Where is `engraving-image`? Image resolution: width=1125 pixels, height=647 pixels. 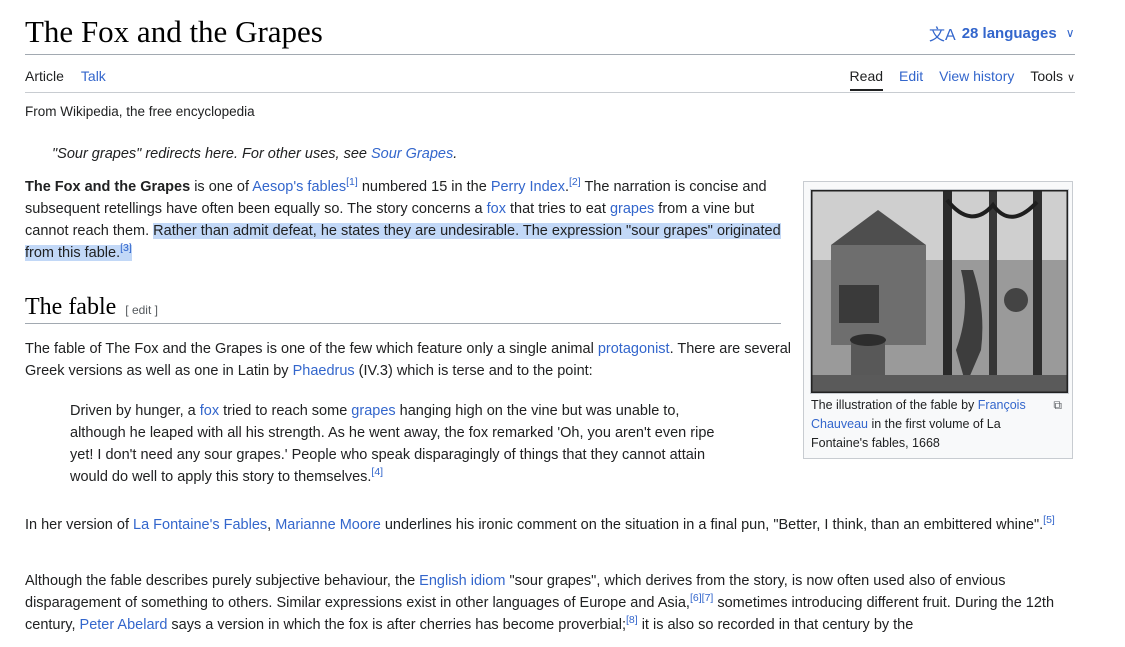
engraving-image is located at coordinates (939, 291).